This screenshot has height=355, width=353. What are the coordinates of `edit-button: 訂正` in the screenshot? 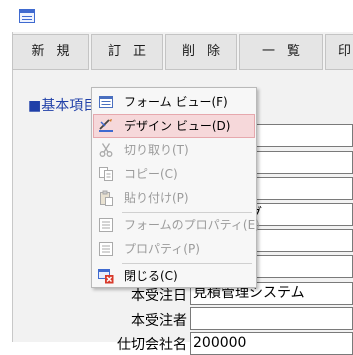 It's located at (127, 52).